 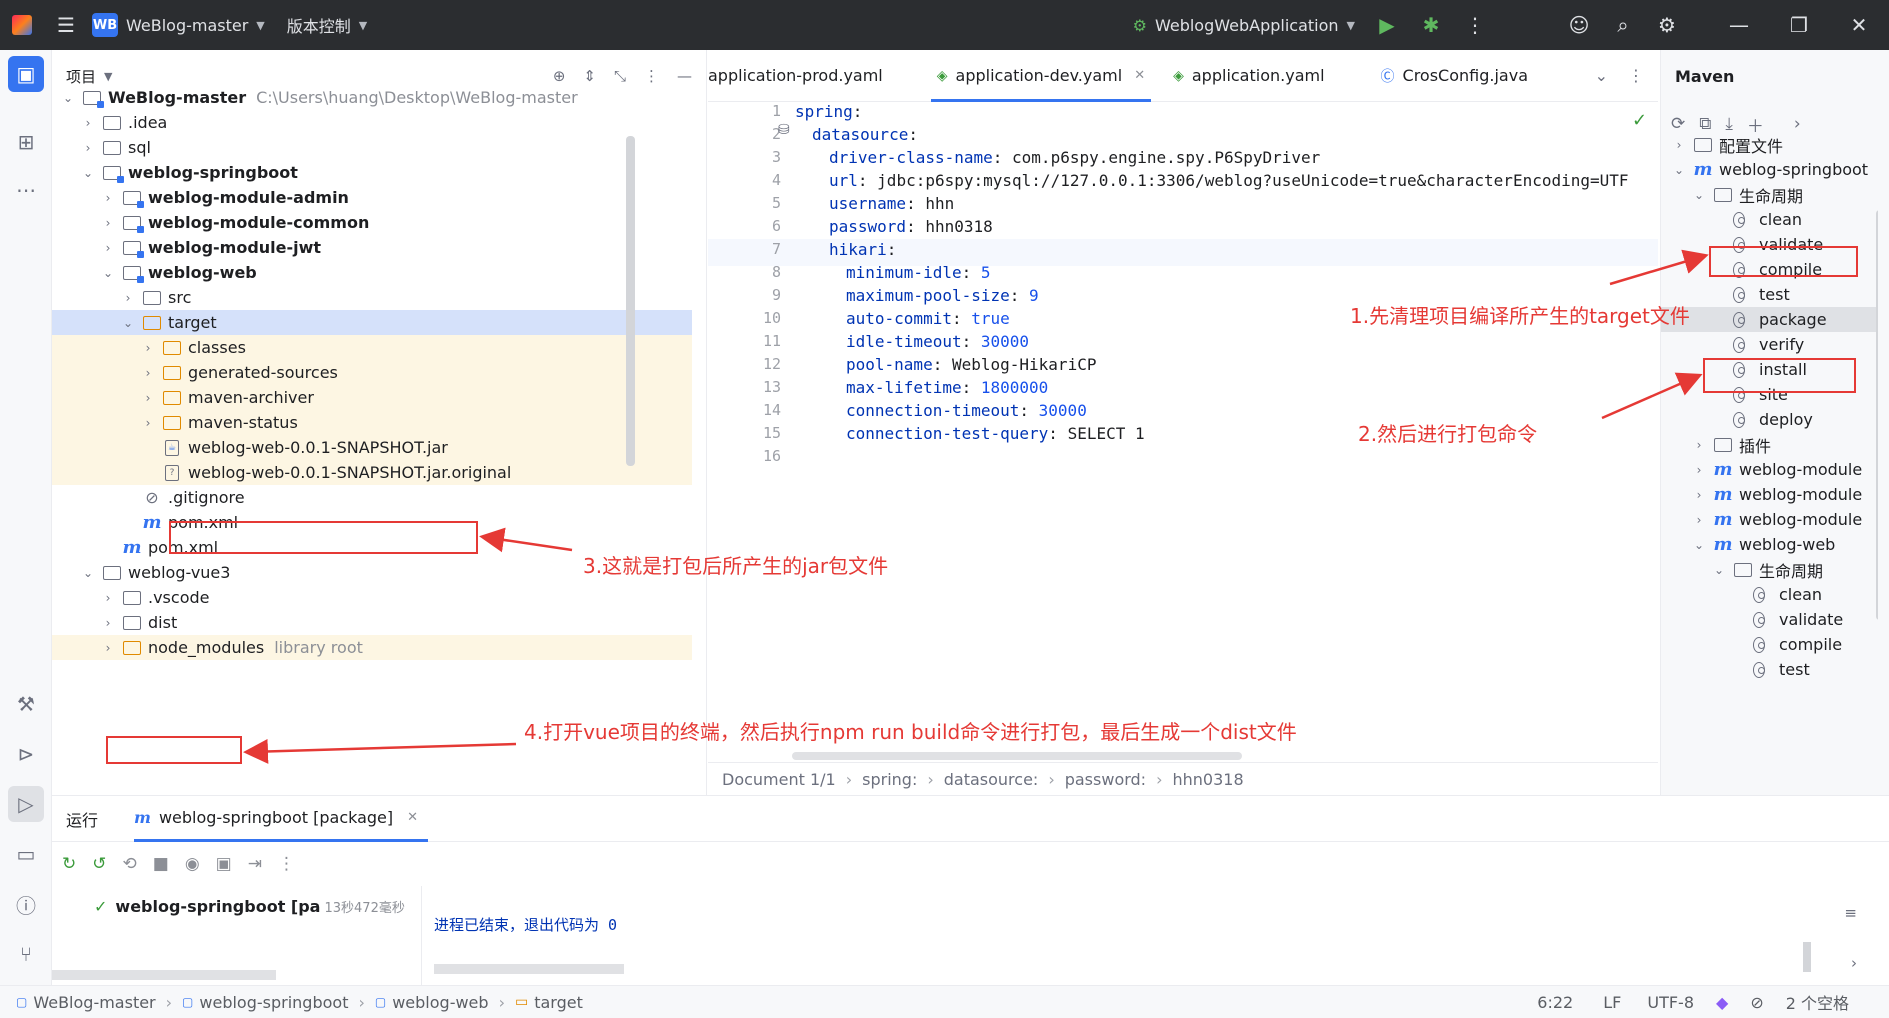 I want to click on locate-icon: ⊕, so click(x=559, y=76).